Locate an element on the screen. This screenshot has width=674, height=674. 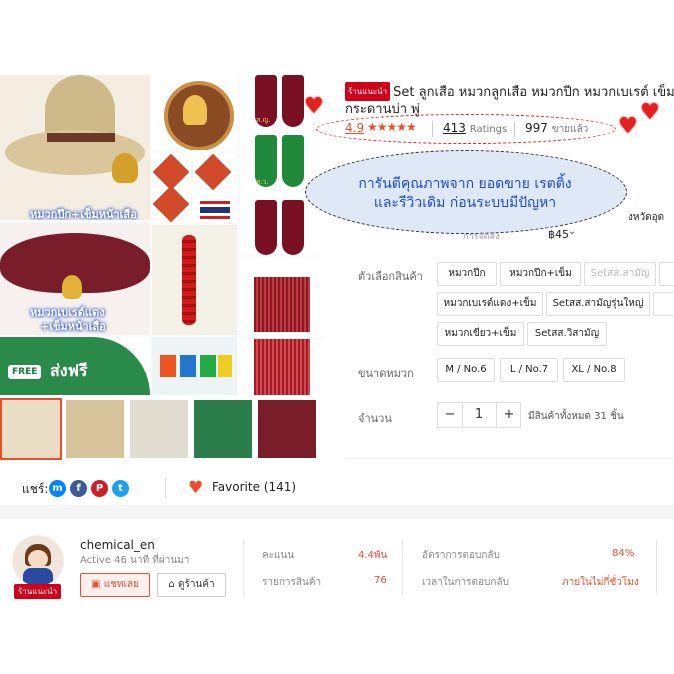
sold-label: ขายแล้ว is located at coordinates (570, 129).